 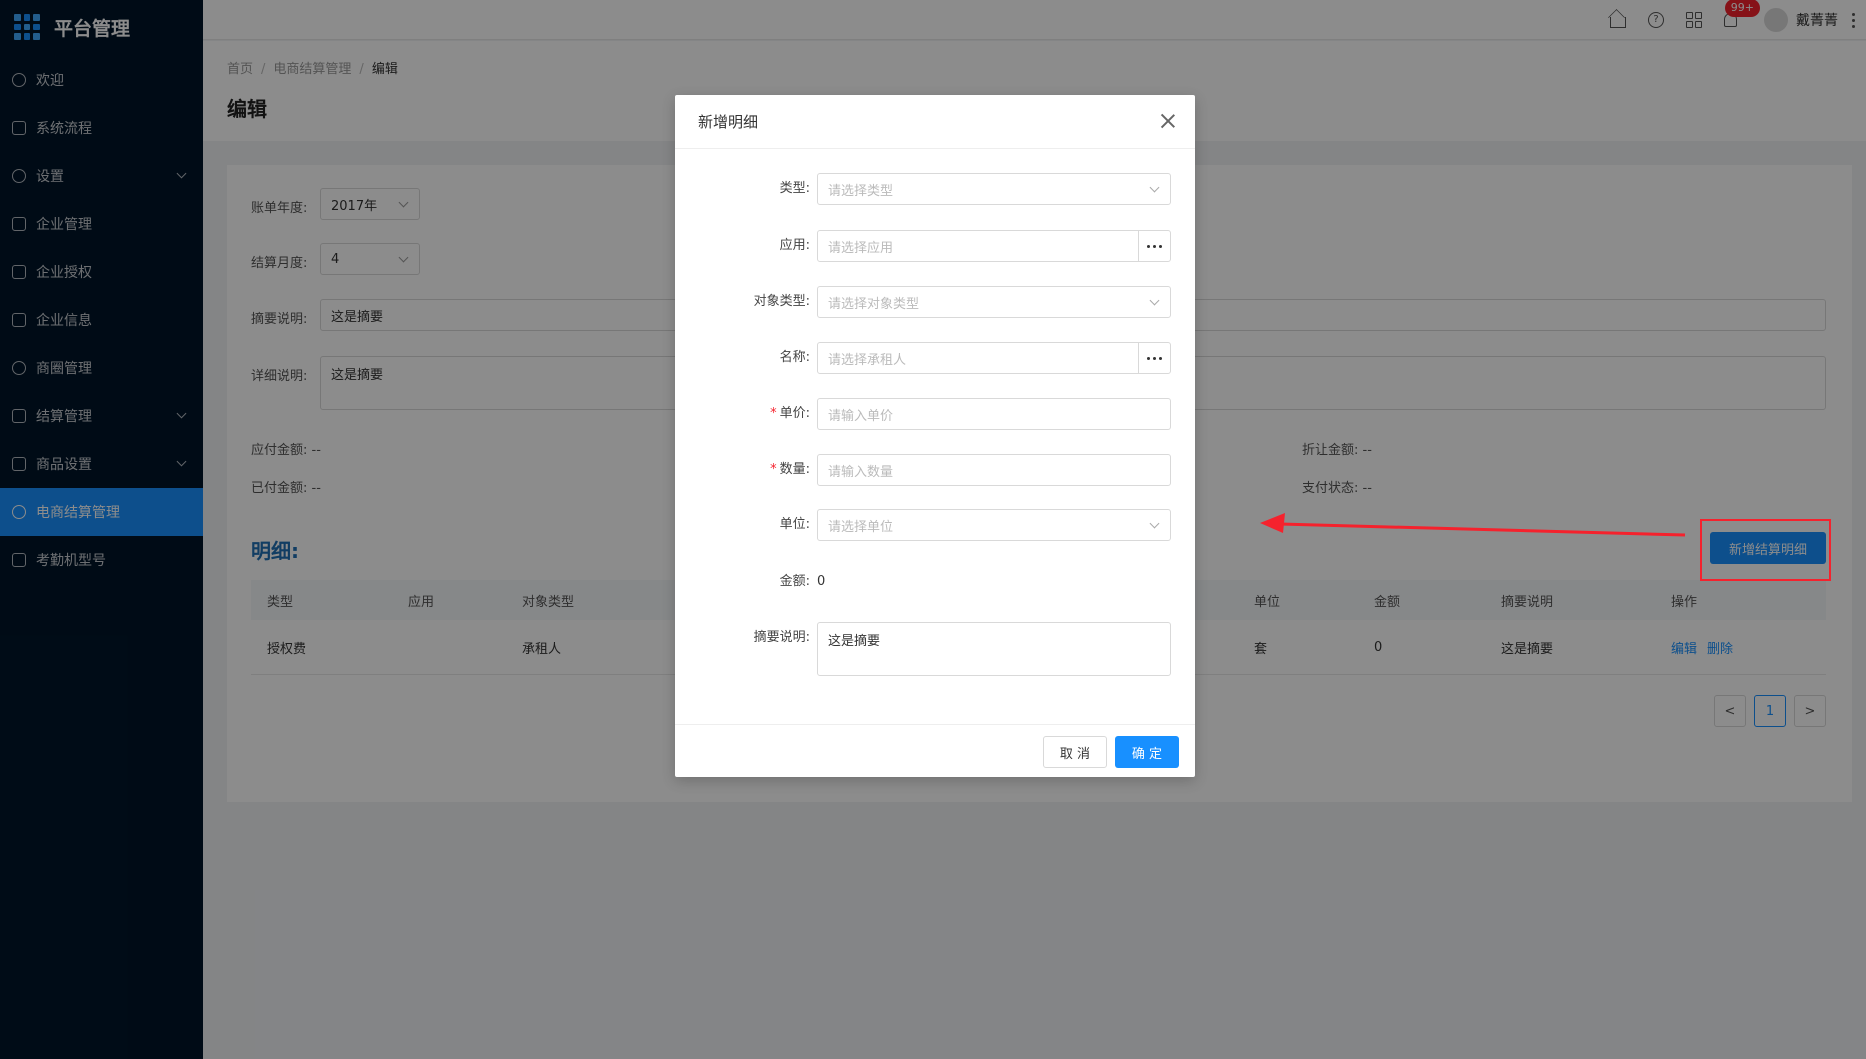 I want to click on quantity-input: 请输入数量, so click(x=994, y=470).